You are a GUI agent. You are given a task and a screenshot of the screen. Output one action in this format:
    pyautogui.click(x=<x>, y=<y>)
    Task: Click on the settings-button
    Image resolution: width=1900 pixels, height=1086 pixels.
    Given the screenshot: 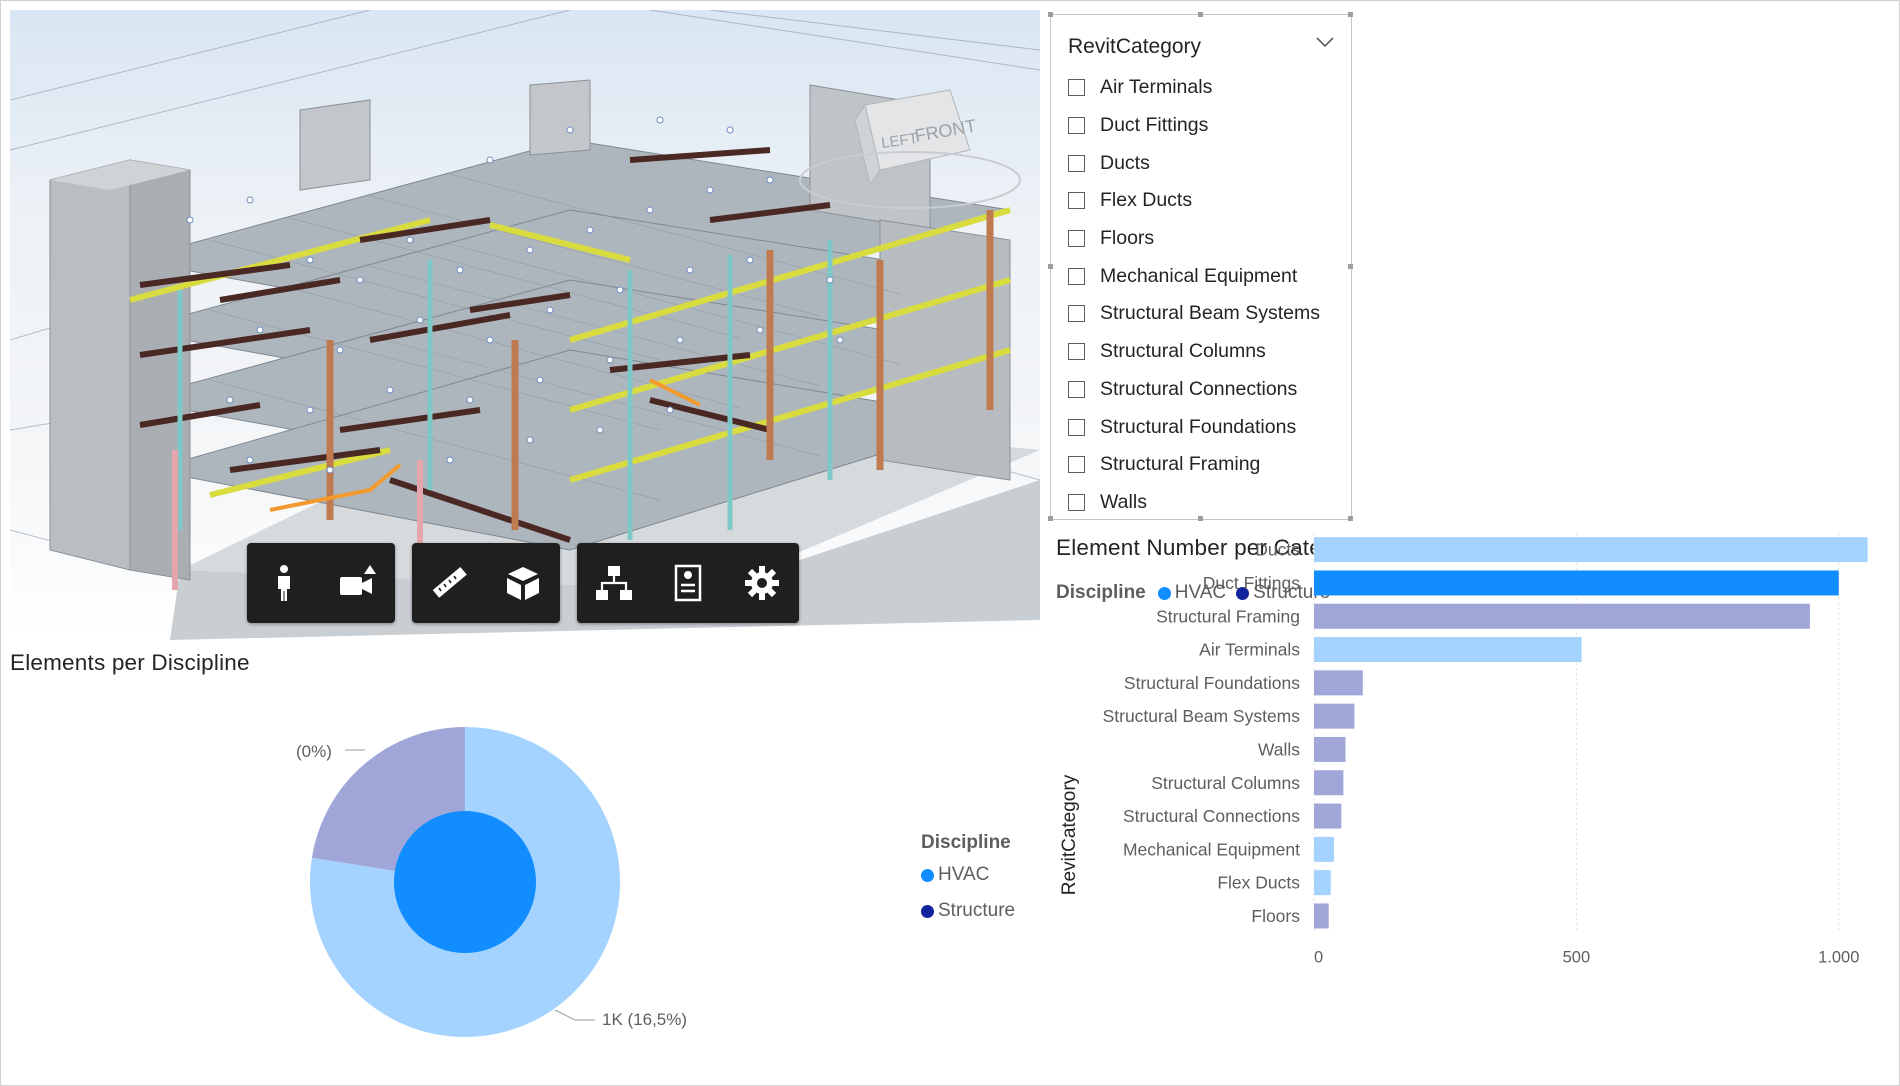 What is the action you would take?
    pyautogui.click(x=762, y=583)
    